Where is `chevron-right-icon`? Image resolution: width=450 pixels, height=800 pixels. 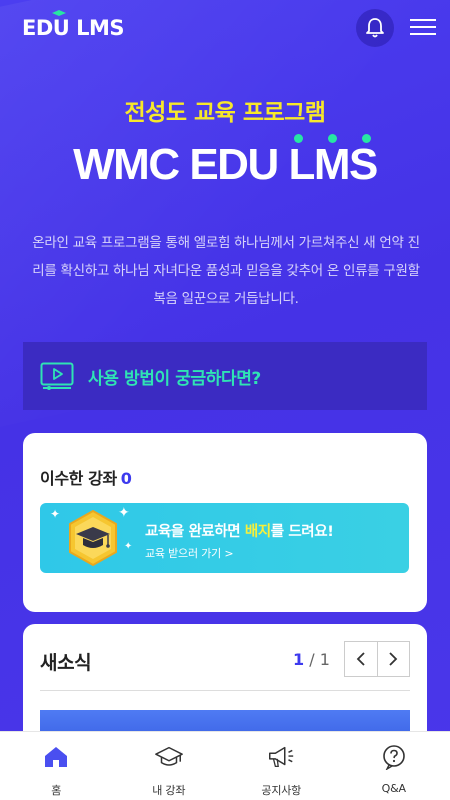 chevron-right-icon is located at coordinates (393, 659).